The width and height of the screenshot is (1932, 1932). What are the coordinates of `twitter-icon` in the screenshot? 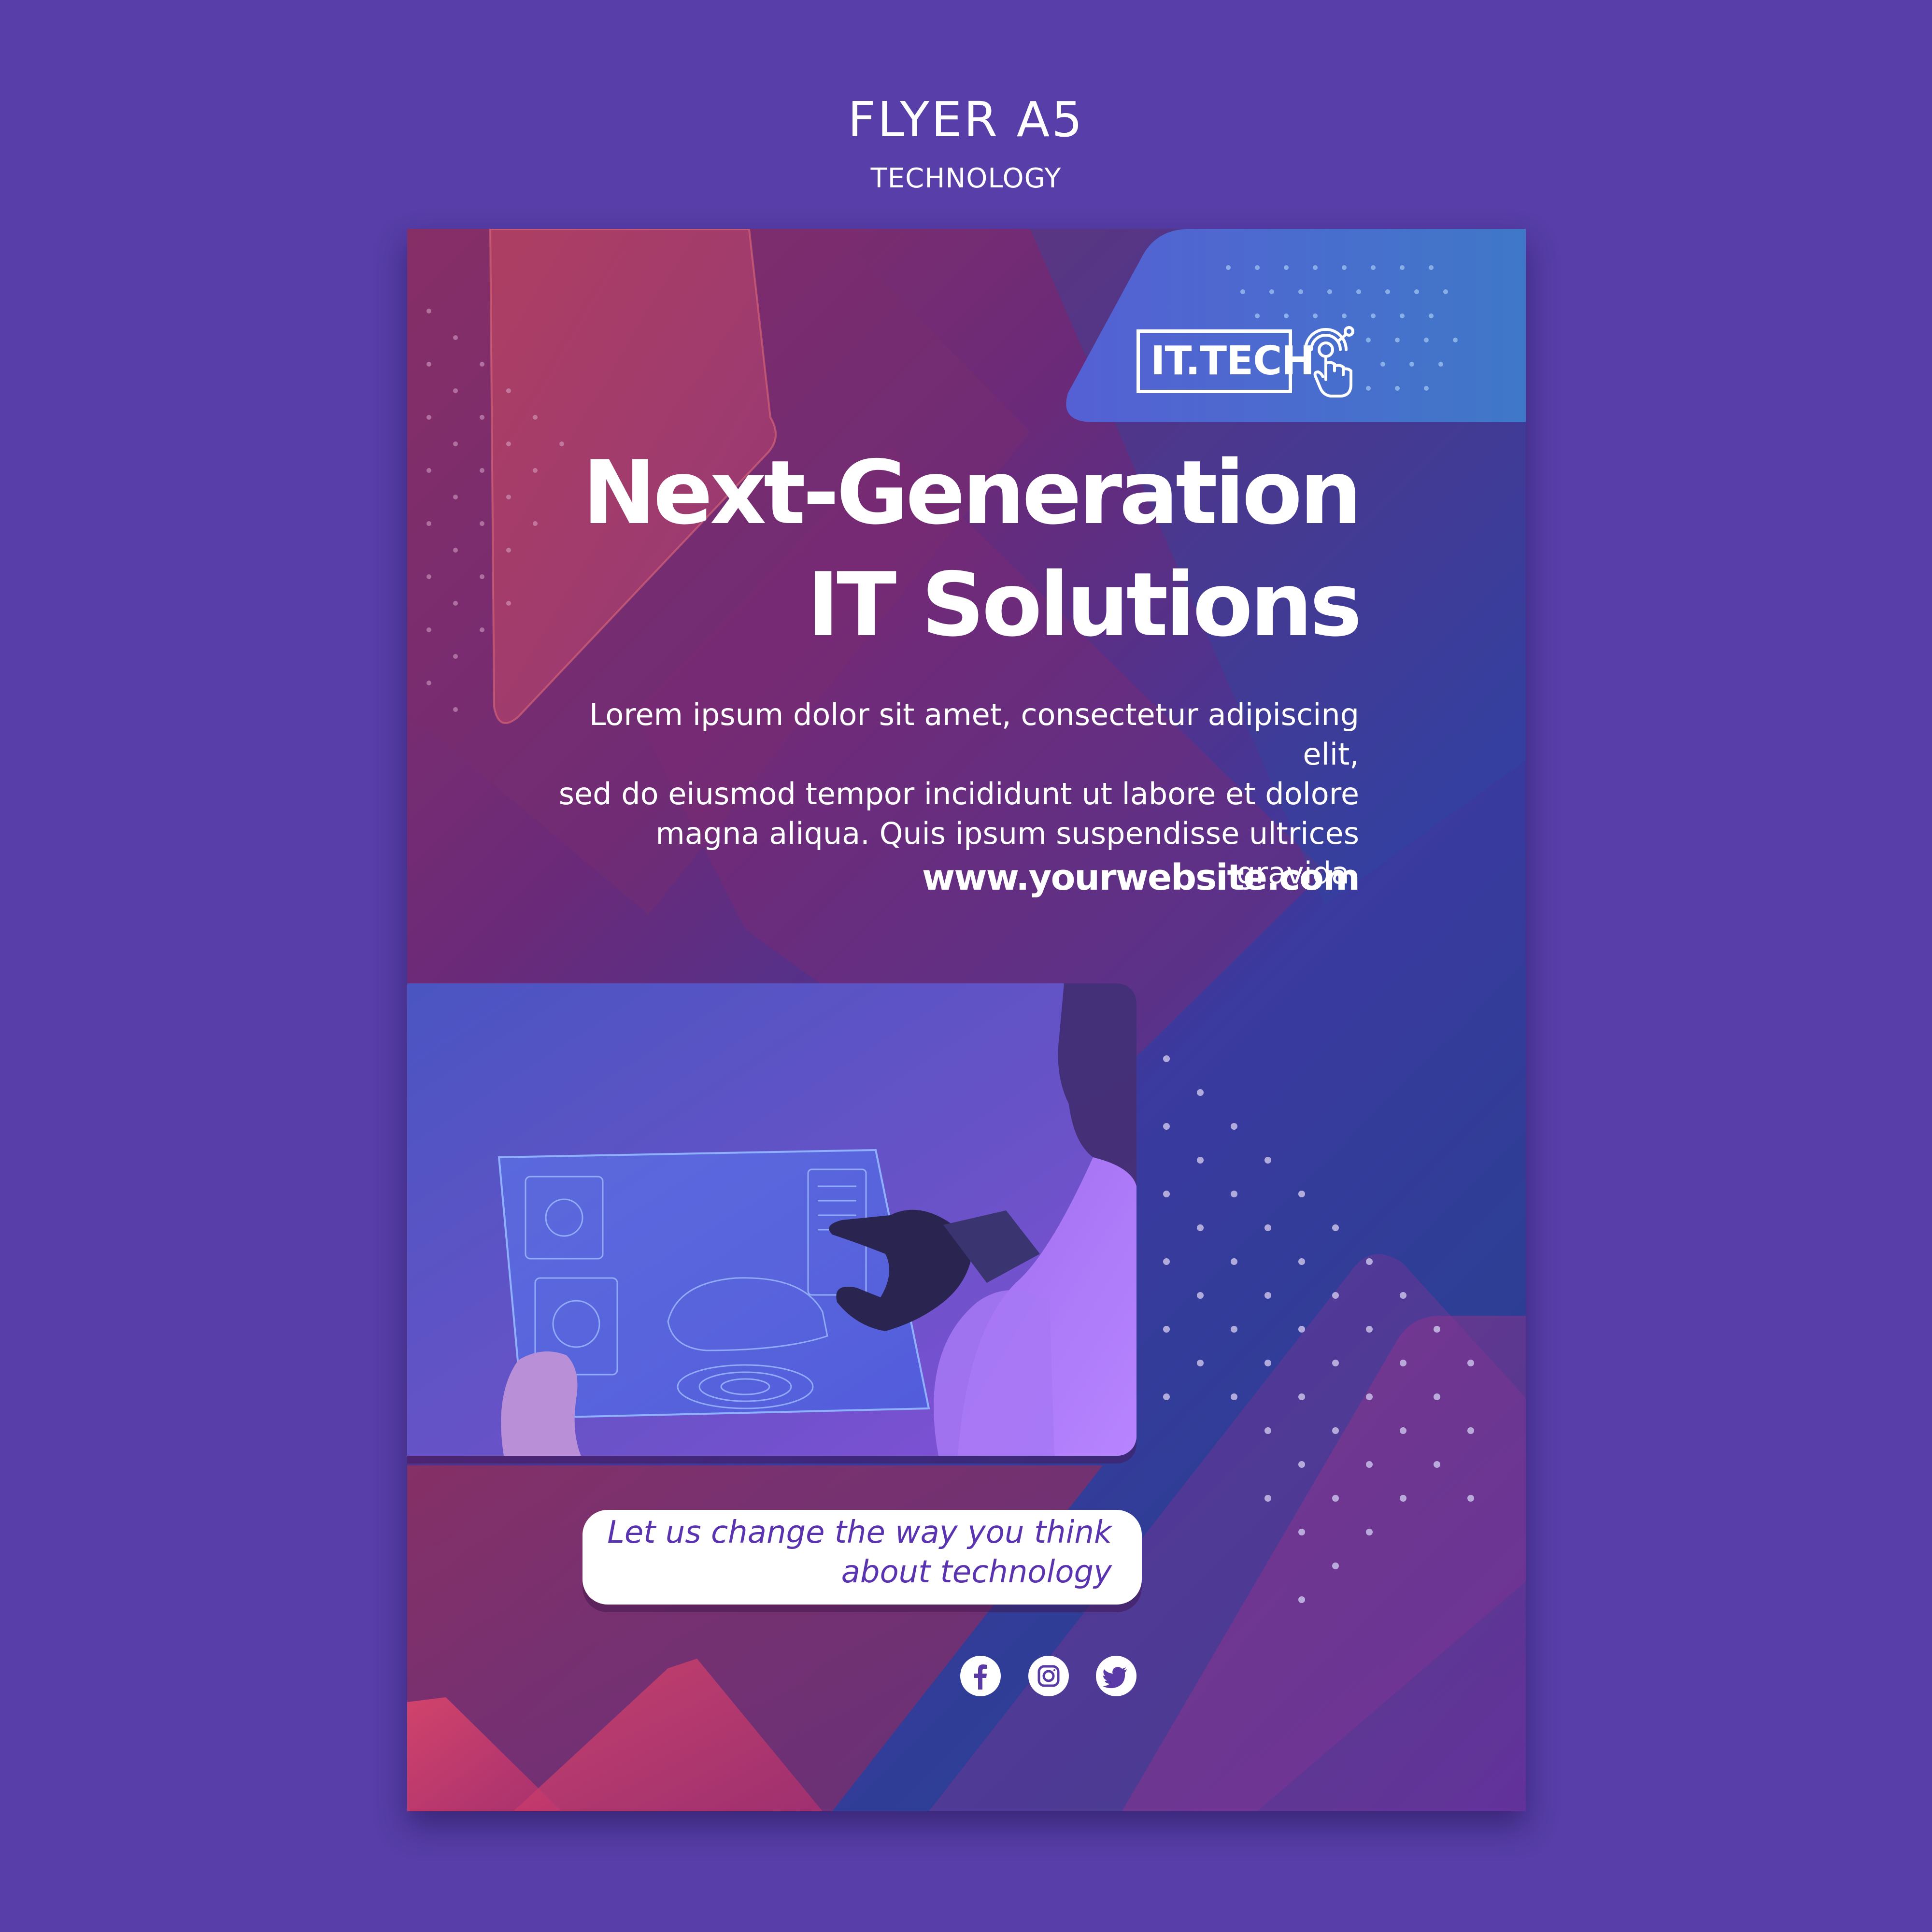 It's located at (1116, 1676).